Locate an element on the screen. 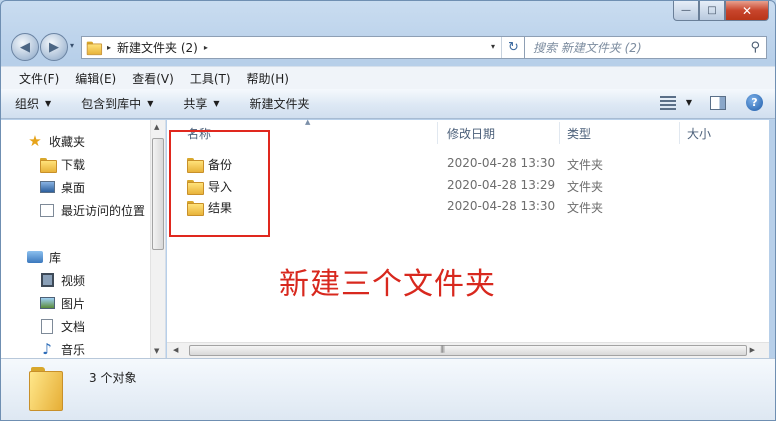 The image size is (776, 421). back-button: ◀ is located at coordinates (25, 47).